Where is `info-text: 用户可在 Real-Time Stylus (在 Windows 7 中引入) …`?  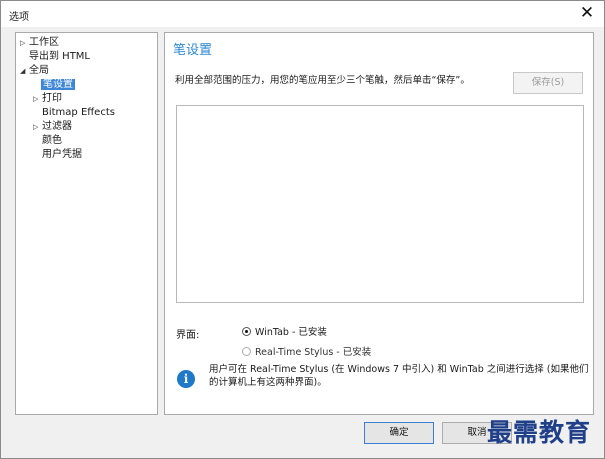 info-text: 用户可在 Real-Time Stylus (在 Windows 7 中引入) … is located at coordinates (399, 376).